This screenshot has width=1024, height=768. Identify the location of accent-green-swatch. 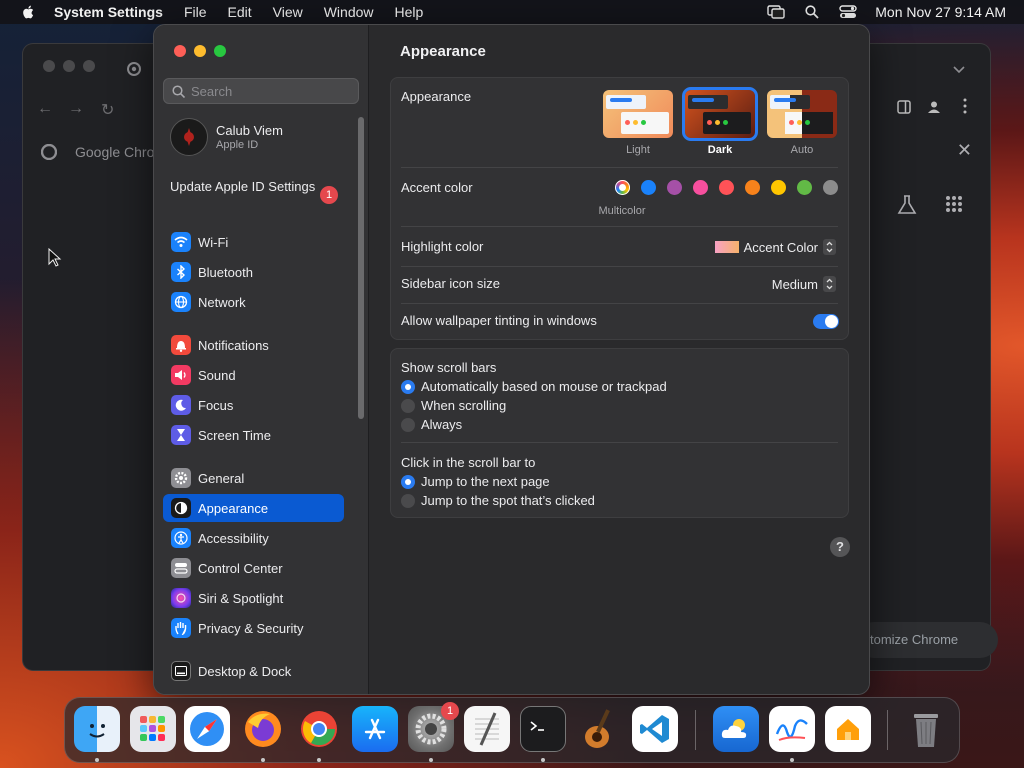
(804, 187).